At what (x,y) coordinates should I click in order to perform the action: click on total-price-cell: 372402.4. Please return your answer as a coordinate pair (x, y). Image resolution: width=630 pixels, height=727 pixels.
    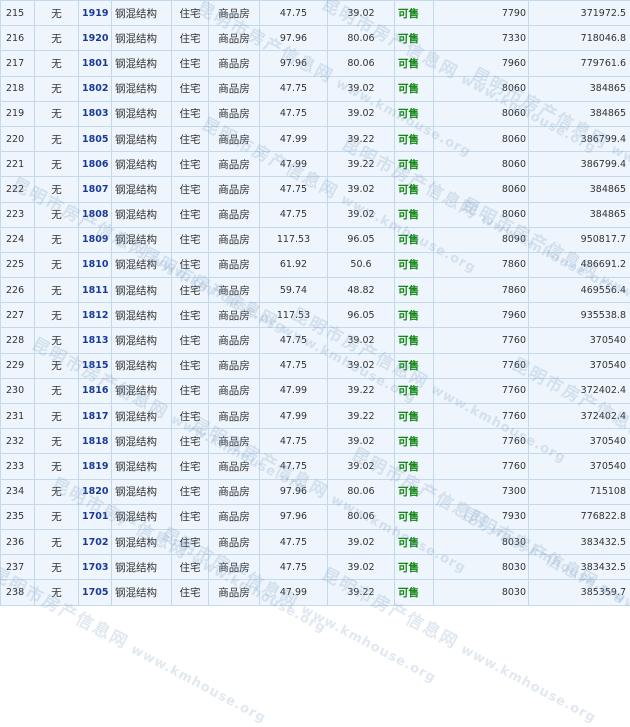
    Looking at the image, I should click on (579, 416).